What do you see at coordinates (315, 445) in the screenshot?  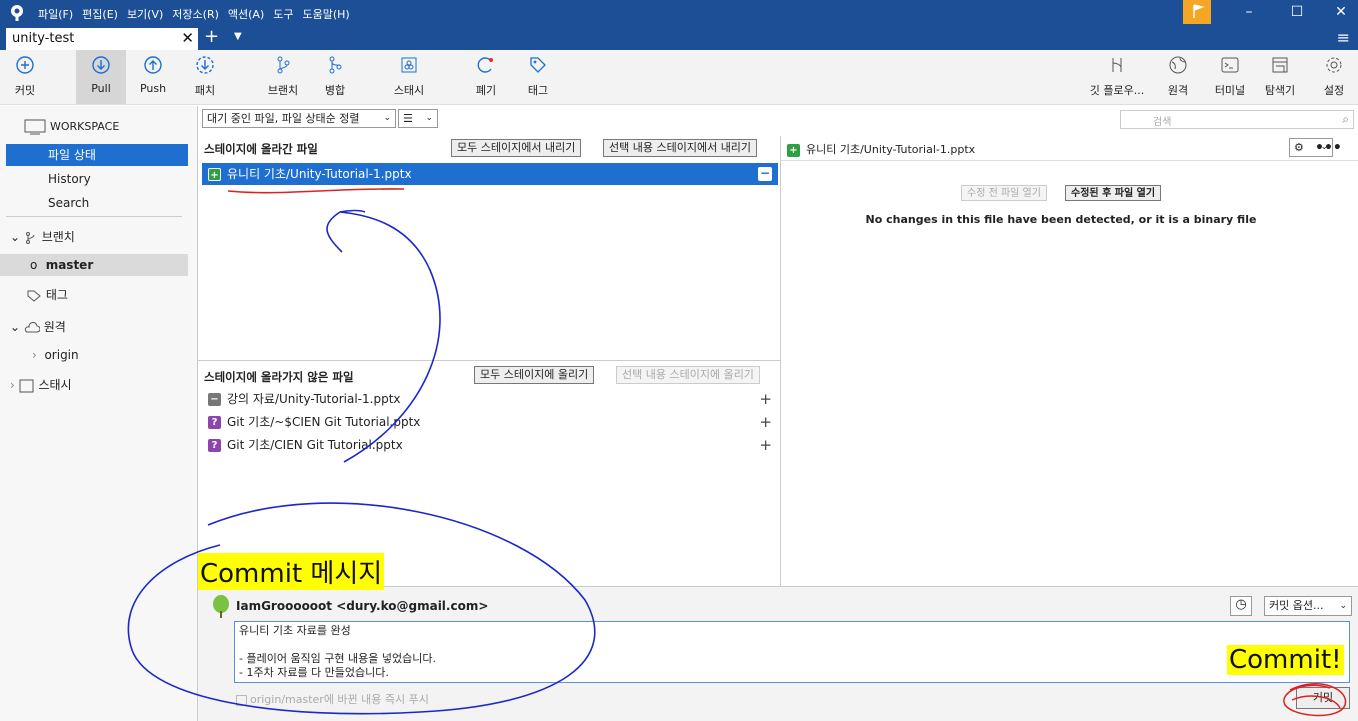 I see `unstaged-file-name: Git 기초/CIEN Git Tutorial.pptx` at bounding box center [315, 445].